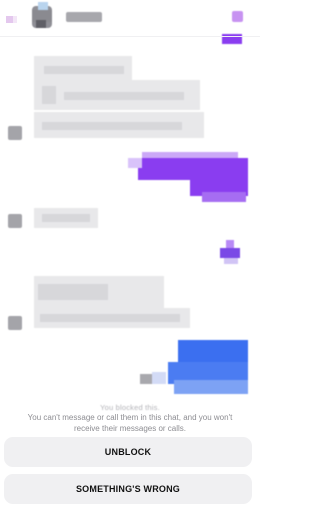 Image resolution: width=320 pixels, height=516 pixels. What do you see at coordinates (130, 407) in the screenshot?
I see `blocked-status: You blocked this.` at bounding box center [130, 407].